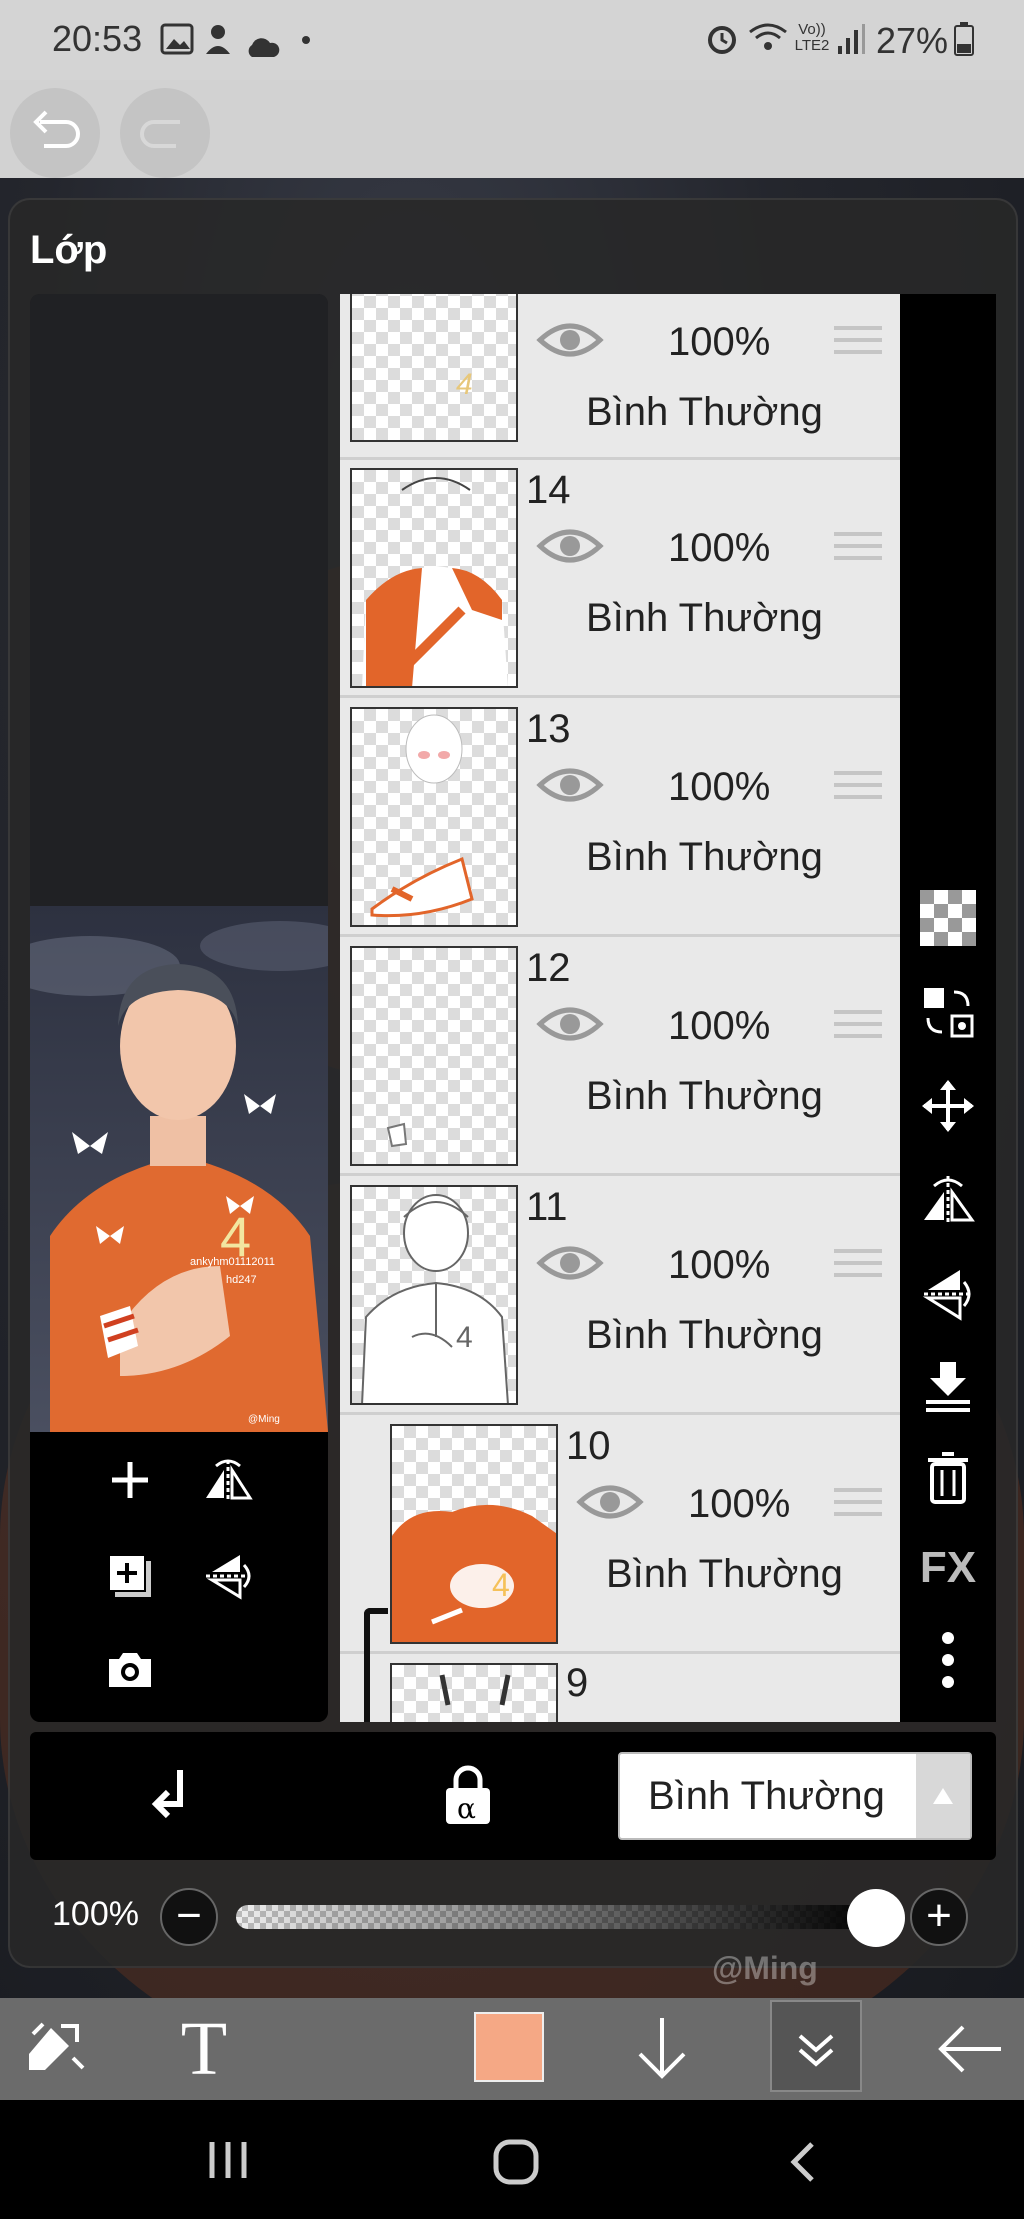 The height and width of the screenshot is (2219, 1024). I want to click on layer-number: 12, so click(548, 968).